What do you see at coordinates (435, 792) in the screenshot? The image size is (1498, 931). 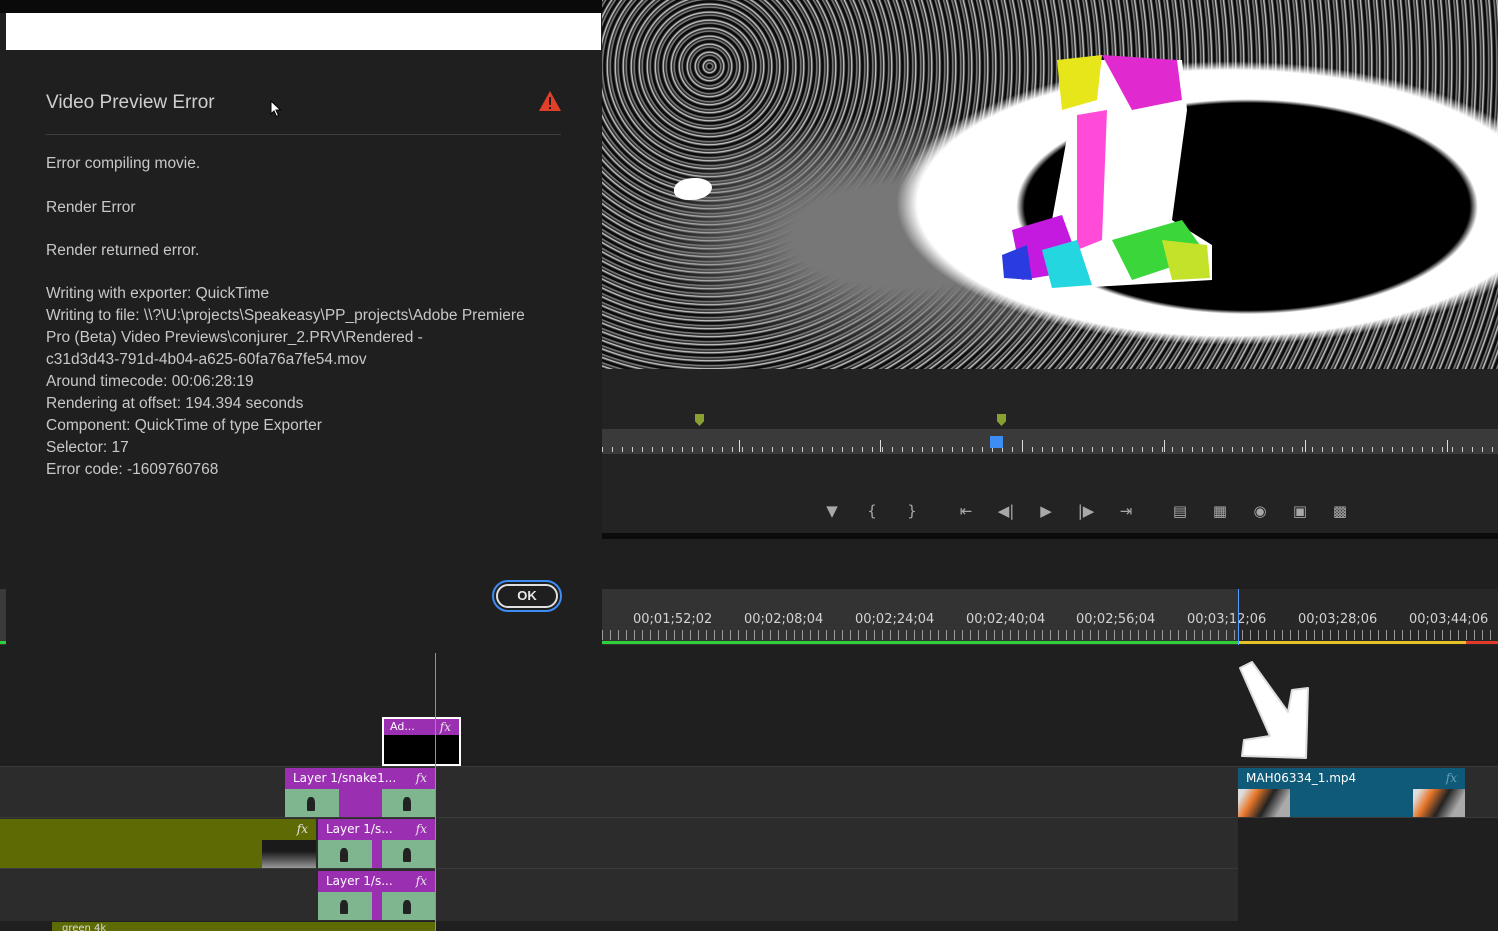 I see `timeline-playhead` at bounding box center [435, 792].